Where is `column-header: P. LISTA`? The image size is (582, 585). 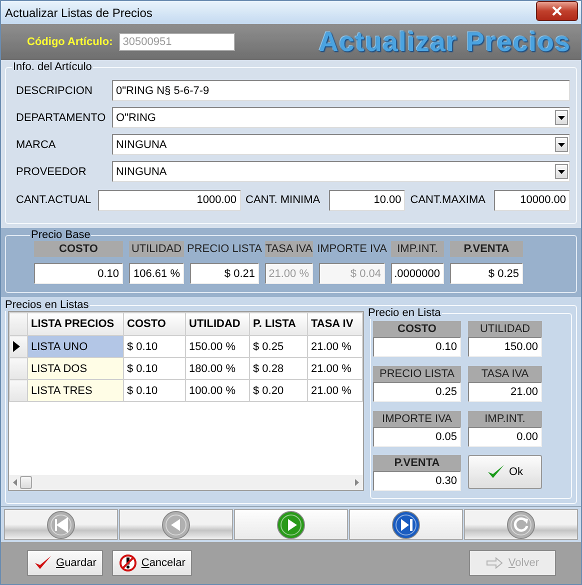
column-header: P. LISTA is located at coordinates (279, 324).